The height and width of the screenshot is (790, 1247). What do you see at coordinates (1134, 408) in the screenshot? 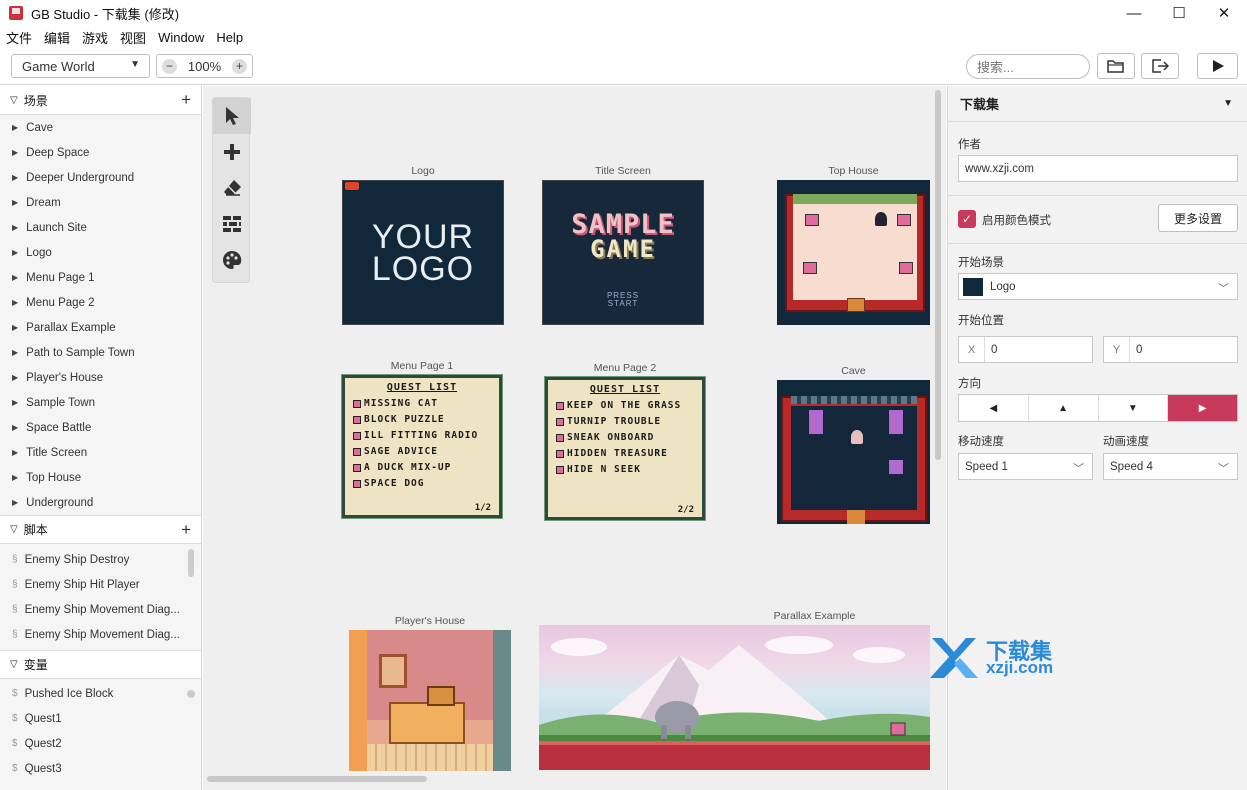
I see `direction-down-button: ▼` at bounding box center [1134, 408].